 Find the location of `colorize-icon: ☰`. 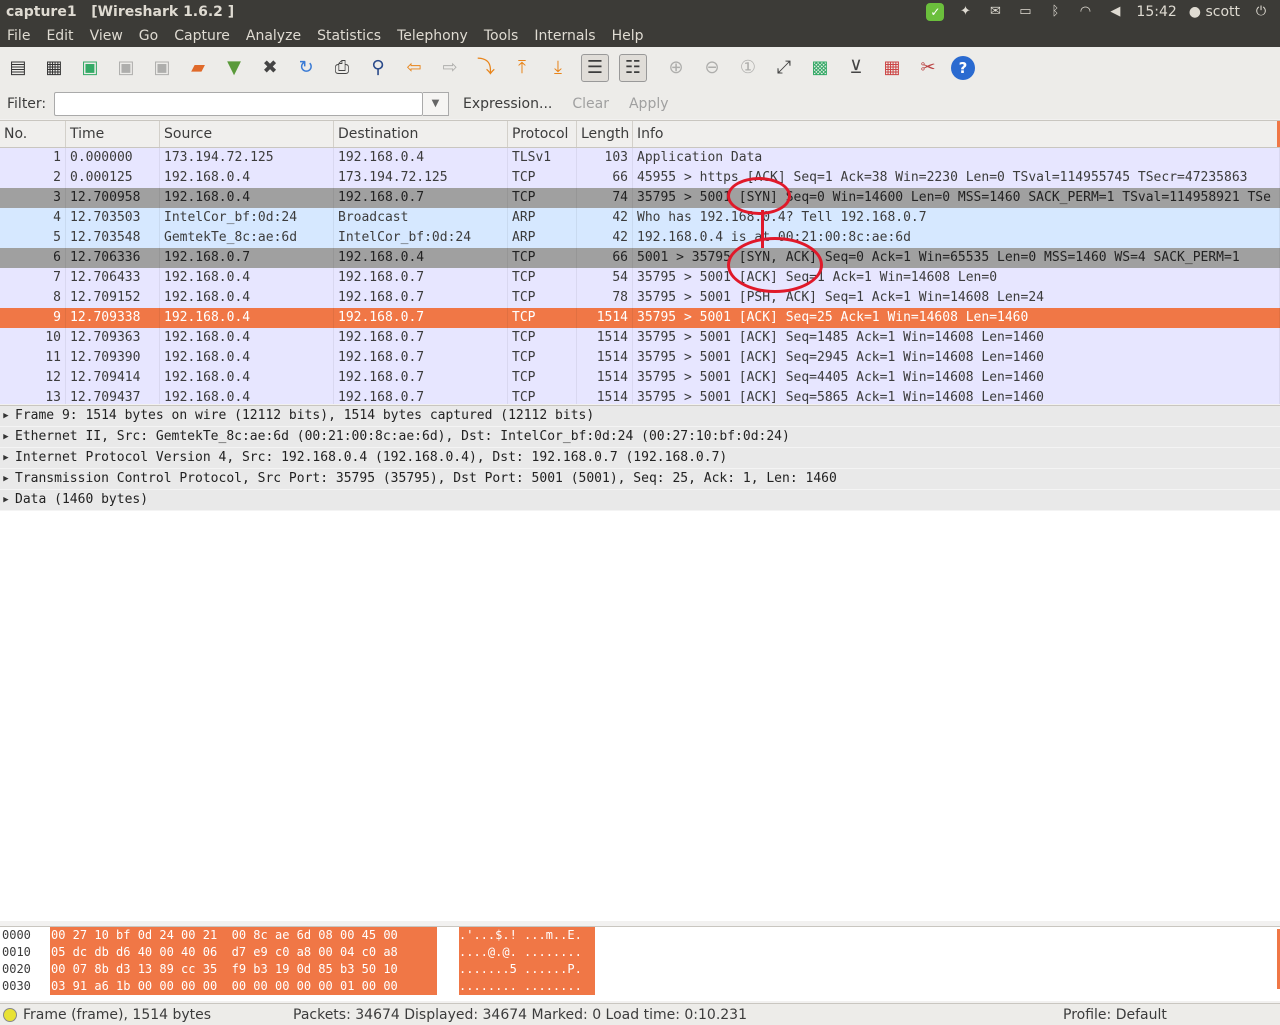

colorize-icon: ☰ is located at coordinates (595, 68).